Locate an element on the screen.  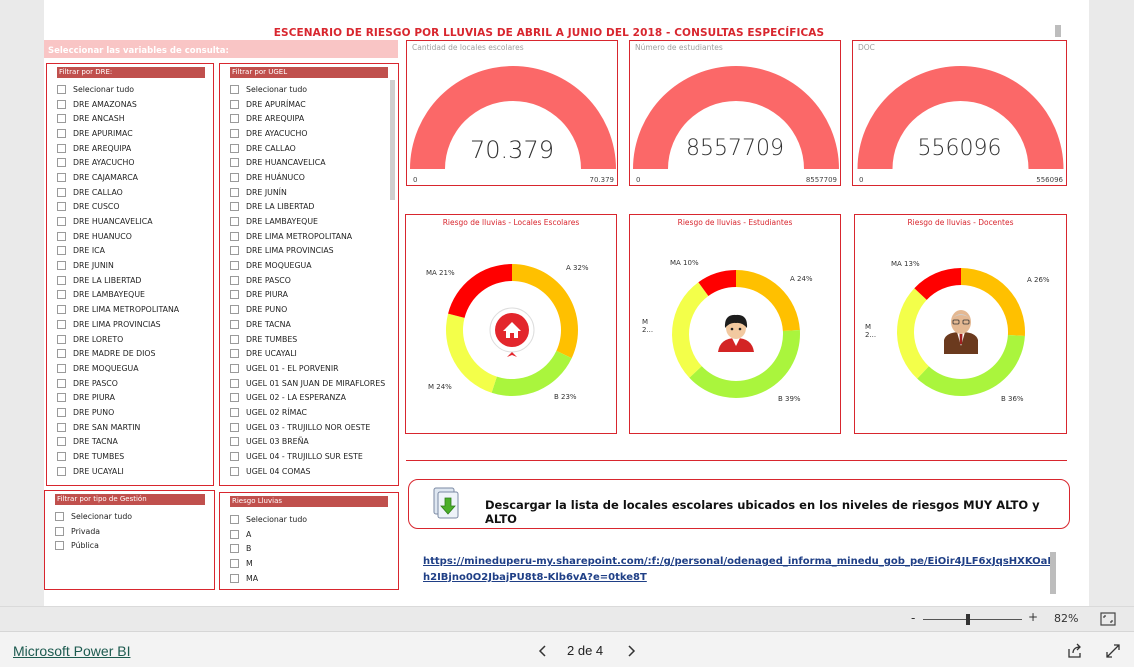
donut-slice-a is located at coordinates (993, 302).